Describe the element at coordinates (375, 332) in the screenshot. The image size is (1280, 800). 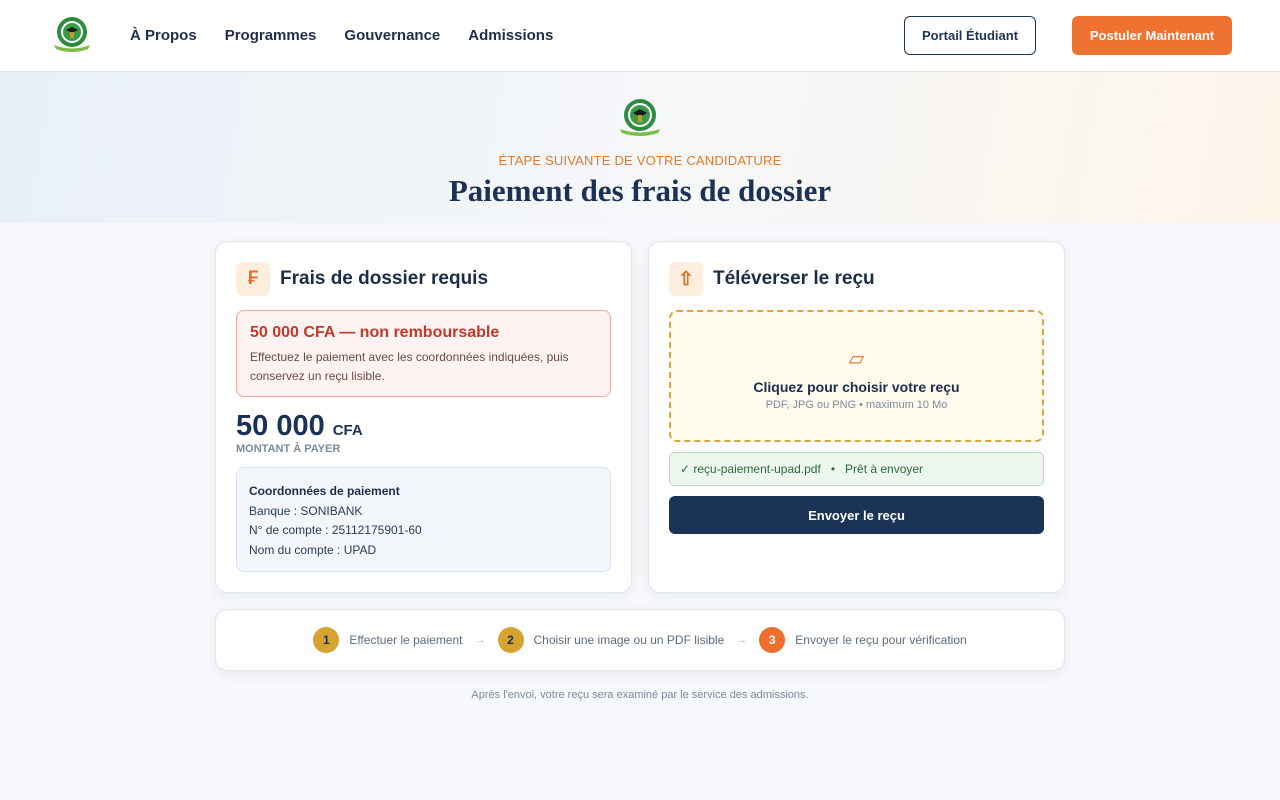
I see `fee-alert-title: 50 000 CFA — non remboursable` at that location.